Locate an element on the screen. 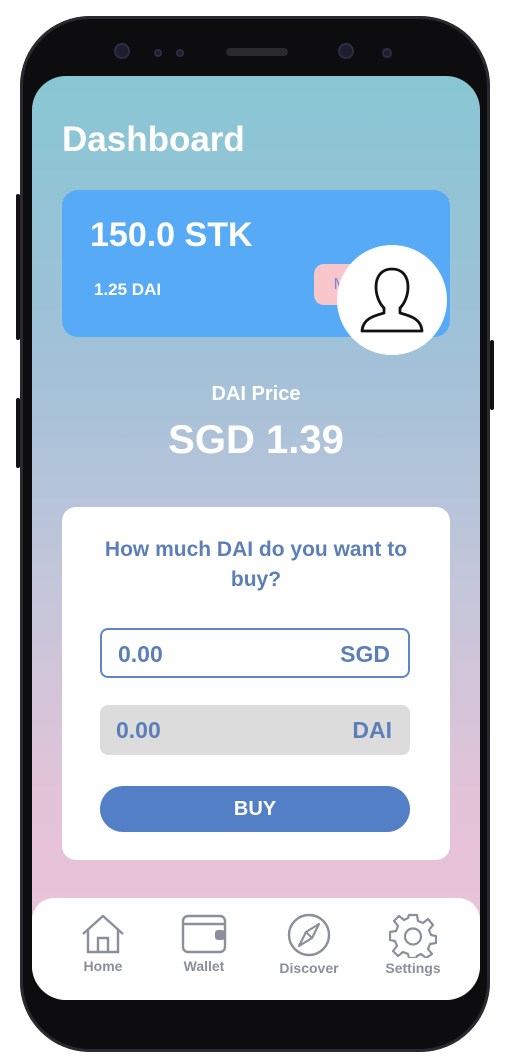 Image resolution: width=510 pixels, height=1058 pixels. dai-amount-field: 0.00 DAI is located at coordinates (255, 730).